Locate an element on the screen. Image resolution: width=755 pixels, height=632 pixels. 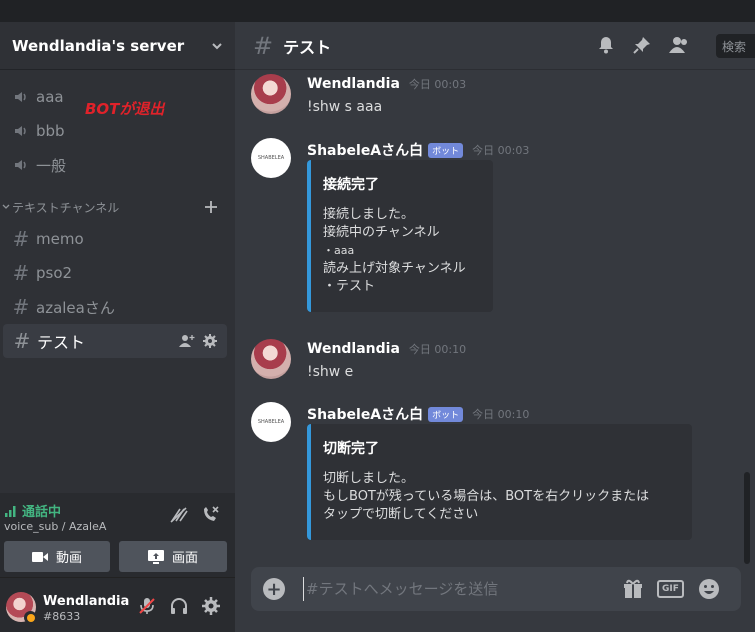
video-button: 動画 is located at coordinates (57, 556).